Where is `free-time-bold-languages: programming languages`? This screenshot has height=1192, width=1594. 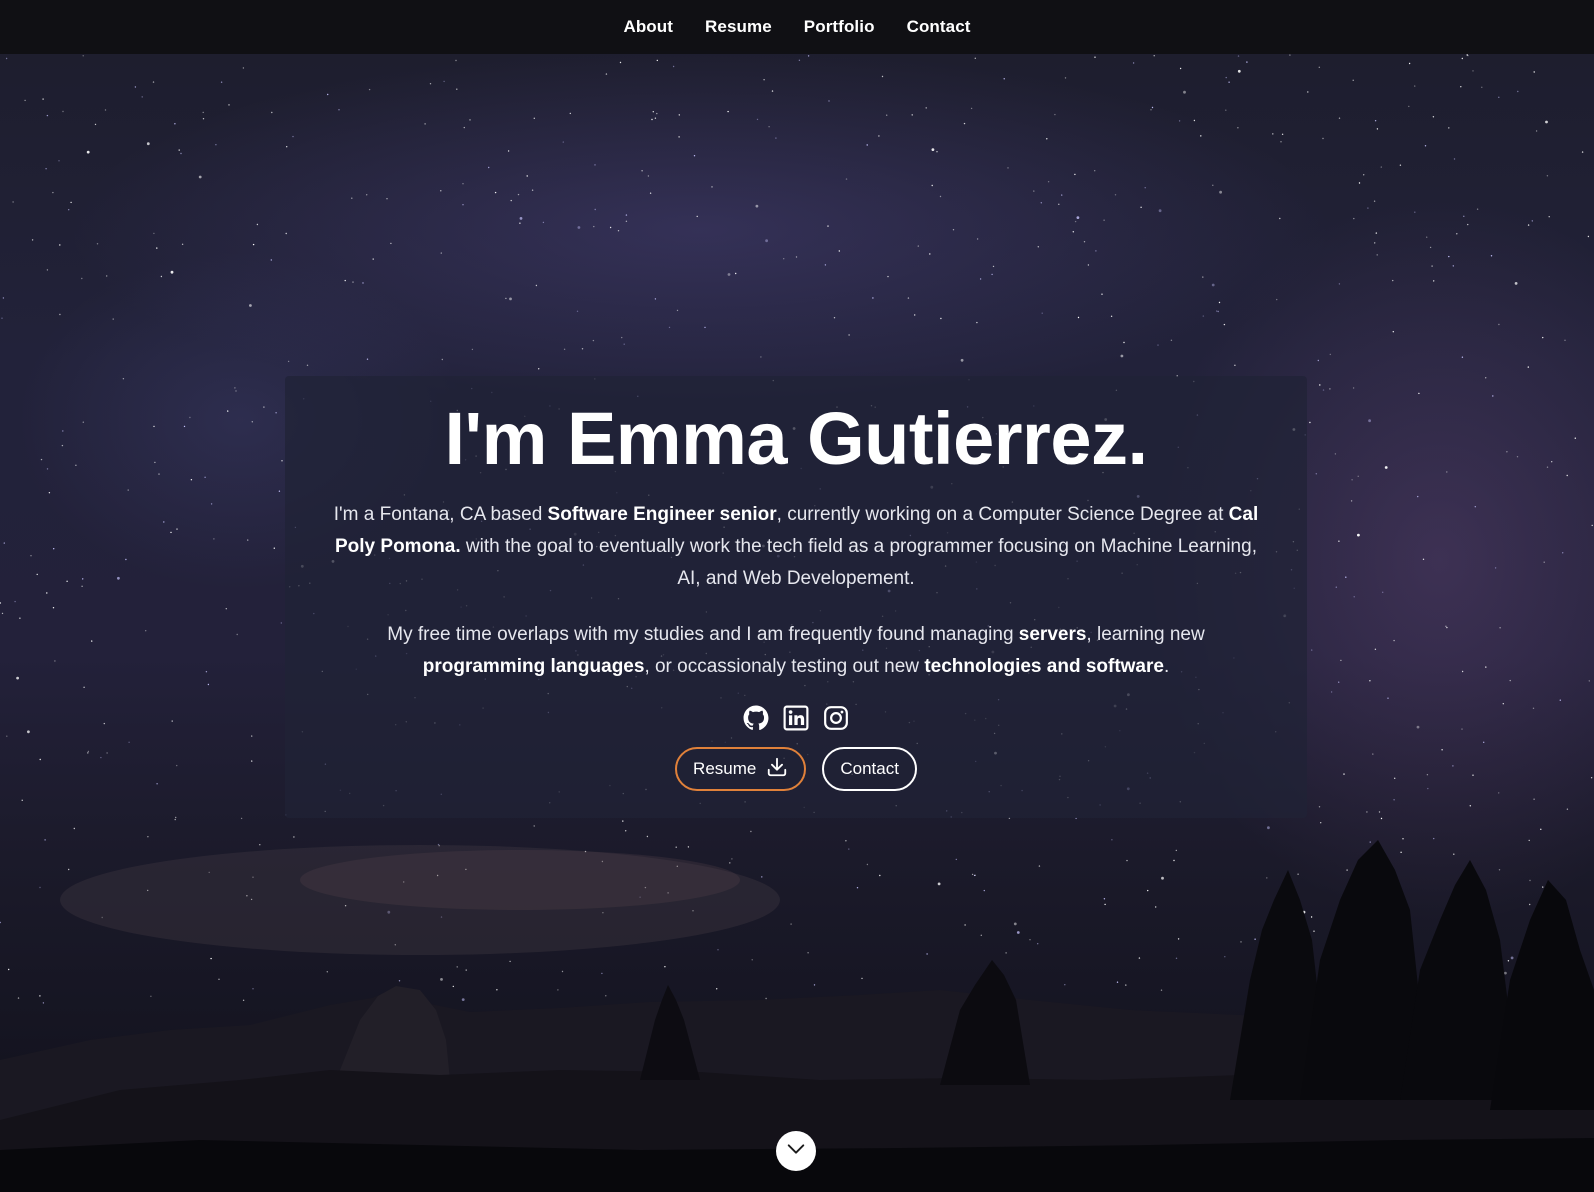
free-time-bold-languages: programming languages is located at coordinates (533, 667).